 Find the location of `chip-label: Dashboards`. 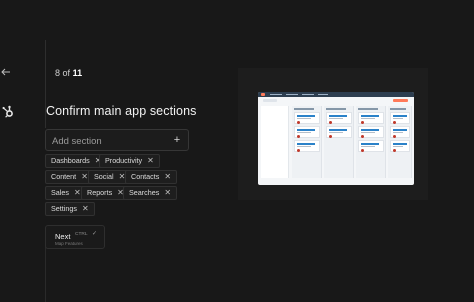

chip-label: Dashboards is located at coordinates (70, 160).